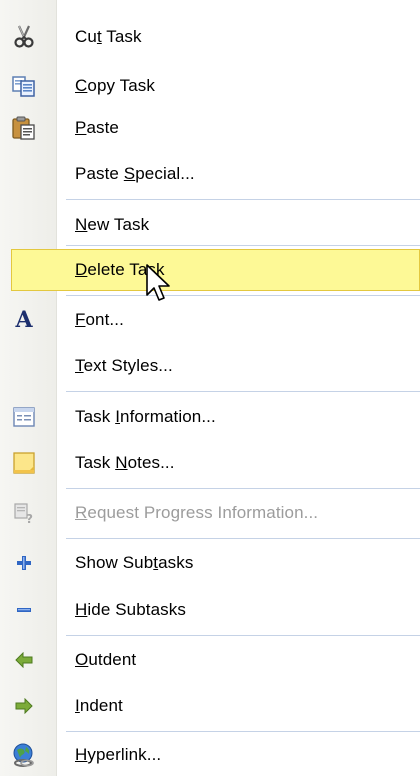 The image size is (420, 776). What do you see at coordinates (24, 660) in the screenshot?
I see `arrow-left-icon` at bounding box center [24, 660].